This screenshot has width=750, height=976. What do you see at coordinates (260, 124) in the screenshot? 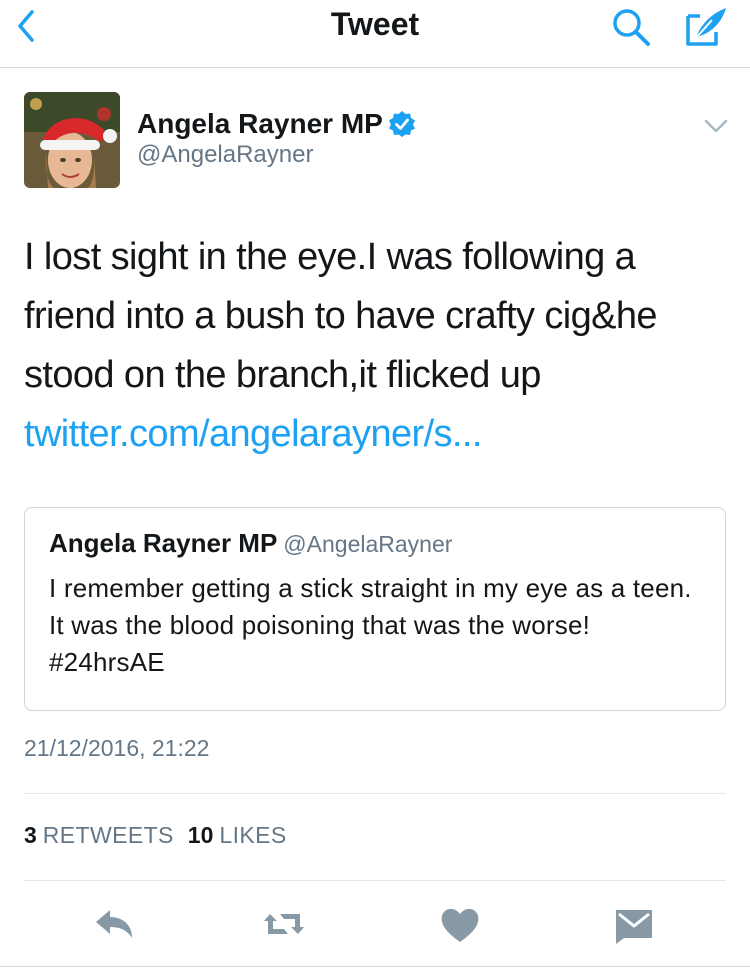
I see `author-name: Angela Rayner MP` at bounding box center [260, 124].